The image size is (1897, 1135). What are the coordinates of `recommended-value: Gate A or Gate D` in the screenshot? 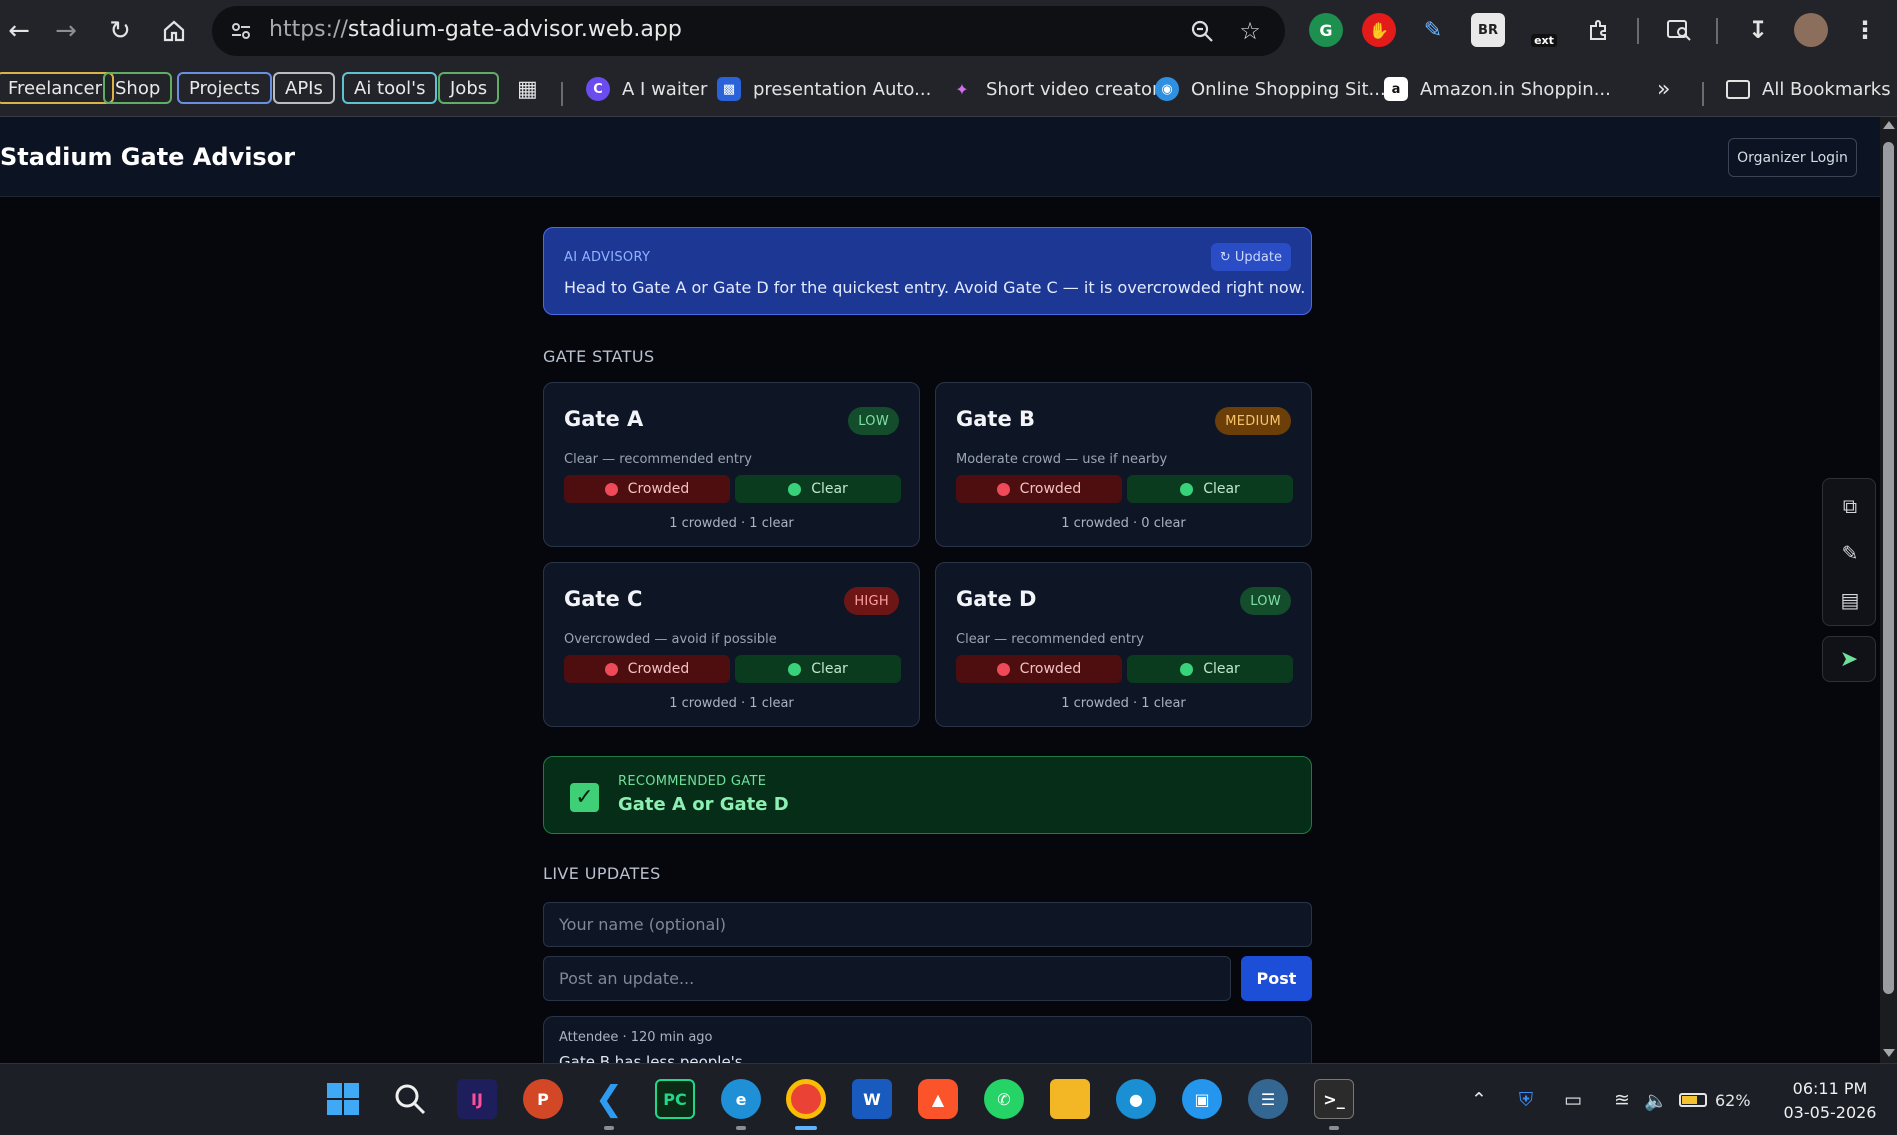 It's located at (703, 804).